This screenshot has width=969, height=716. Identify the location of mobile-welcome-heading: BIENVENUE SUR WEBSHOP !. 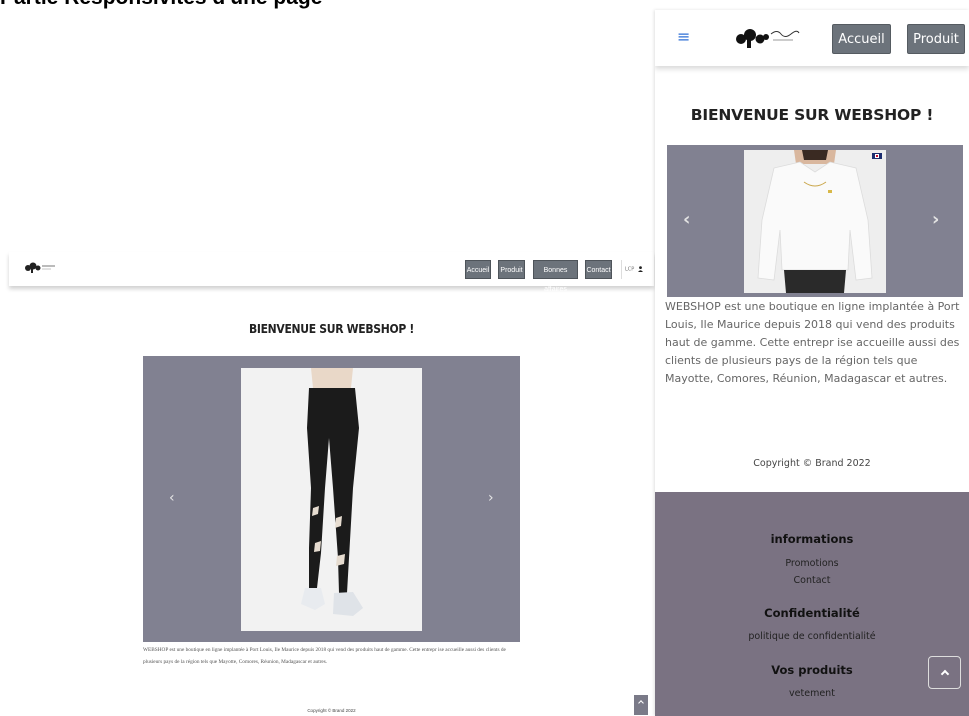
(812, 115).